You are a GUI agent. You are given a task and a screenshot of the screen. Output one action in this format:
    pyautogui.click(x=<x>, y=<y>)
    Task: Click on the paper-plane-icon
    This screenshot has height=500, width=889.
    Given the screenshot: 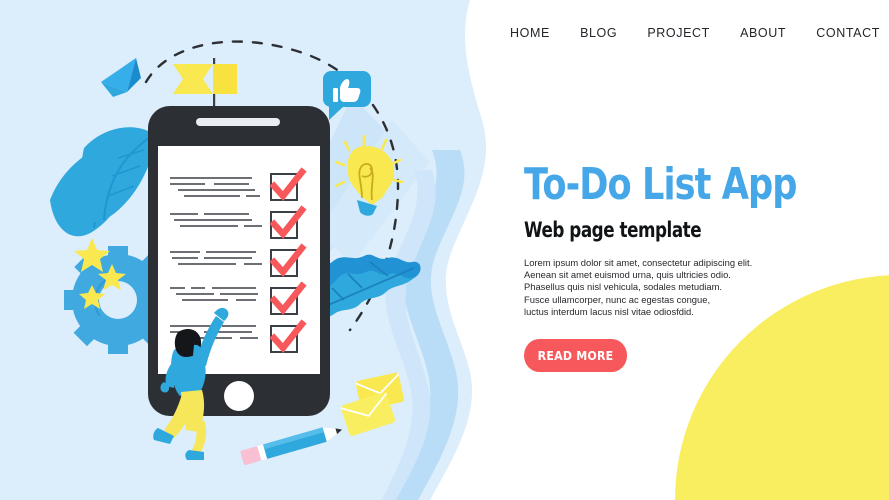 What is the action you would take?
    pyautogui.click(x=121, y=77)
    